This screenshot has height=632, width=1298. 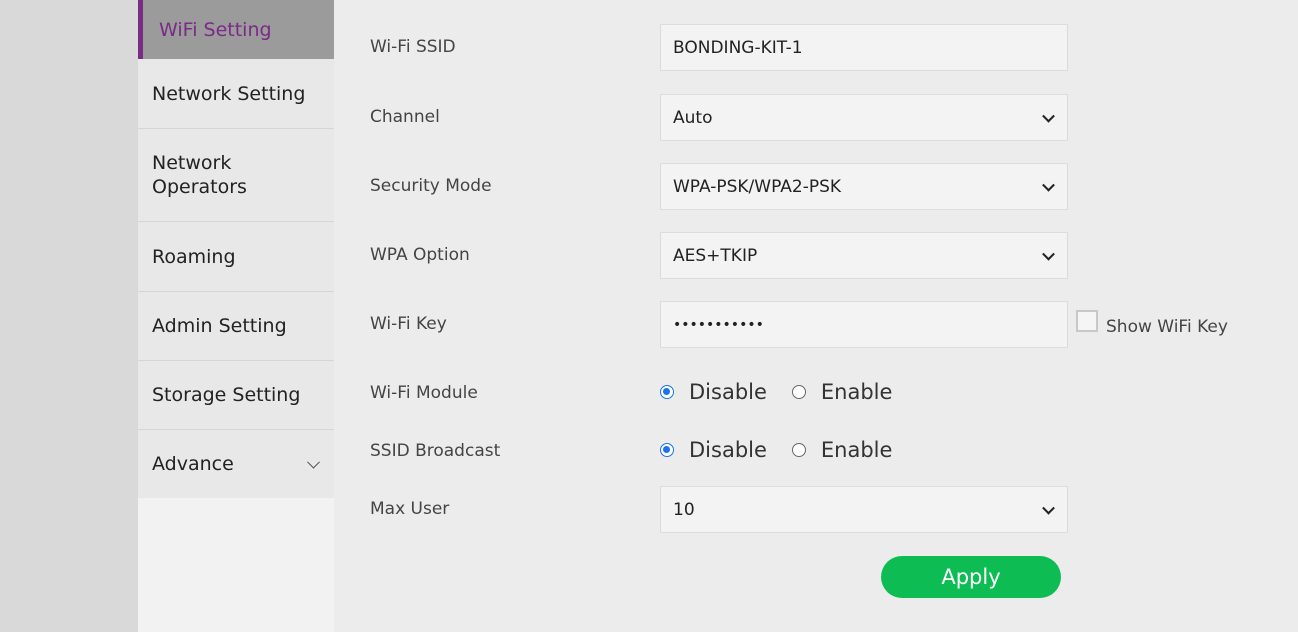 I want to click on ssid-value: BONDING-KIT-1, so click(x=738, y=47).